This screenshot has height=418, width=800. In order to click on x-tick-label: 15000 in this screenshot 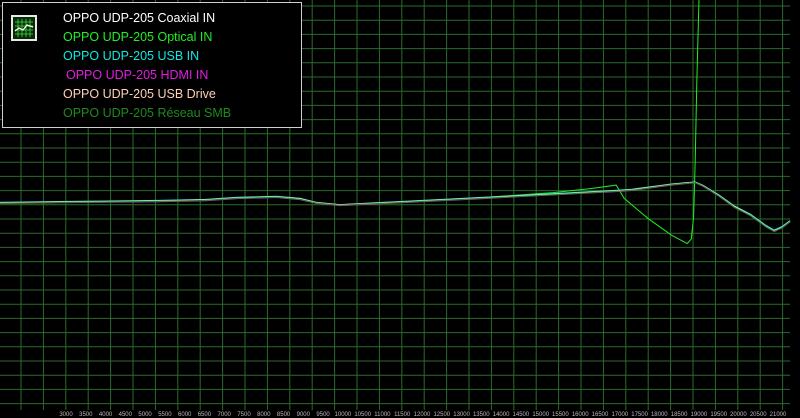, I will do `click(540, 415)`.